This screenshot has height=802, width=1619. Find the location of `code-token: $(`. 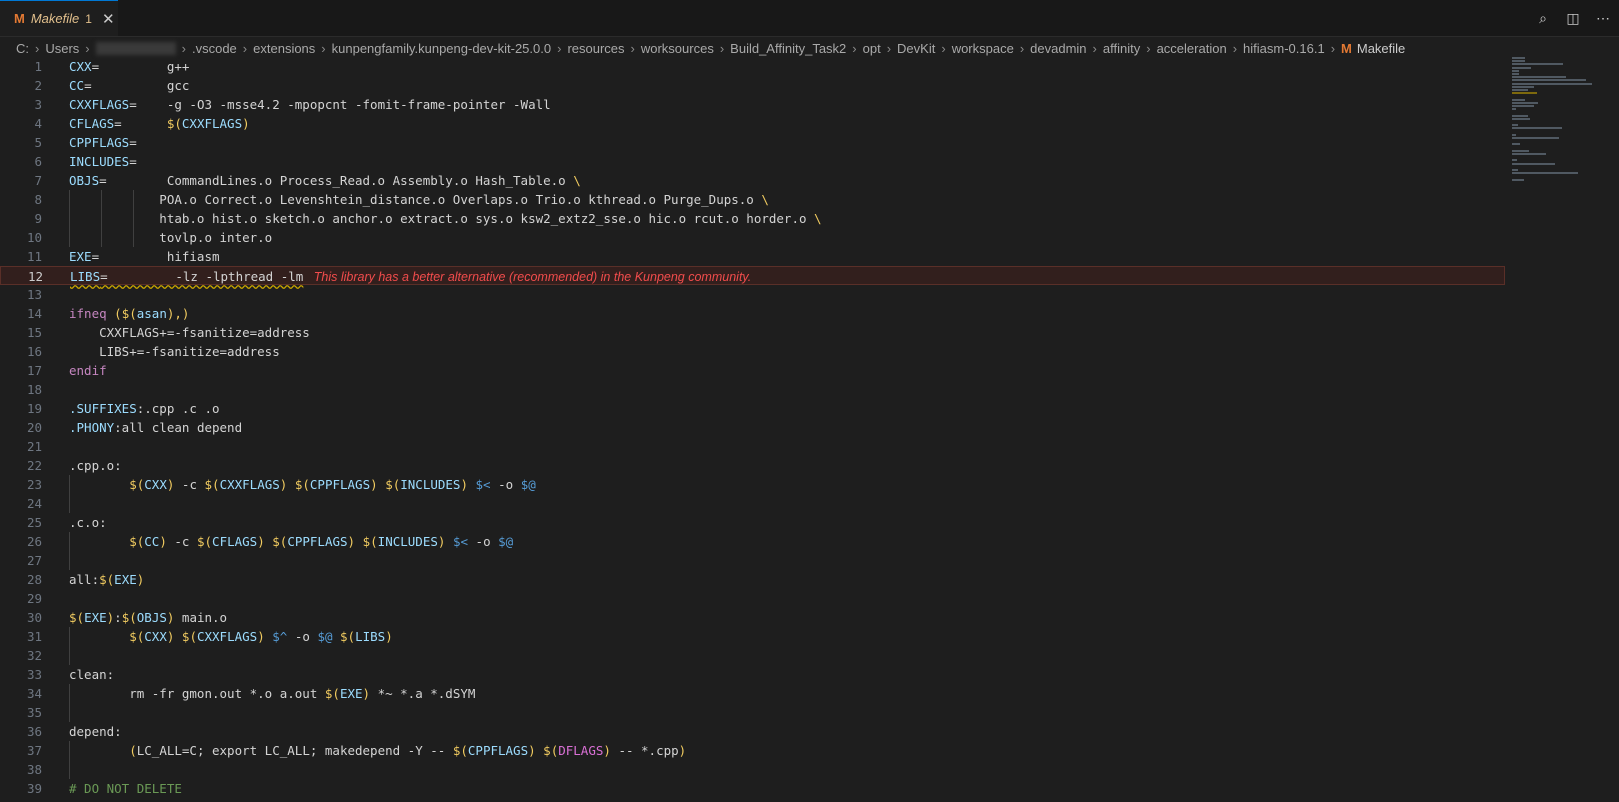

code-token: $( is located at coordinates (107, 579).